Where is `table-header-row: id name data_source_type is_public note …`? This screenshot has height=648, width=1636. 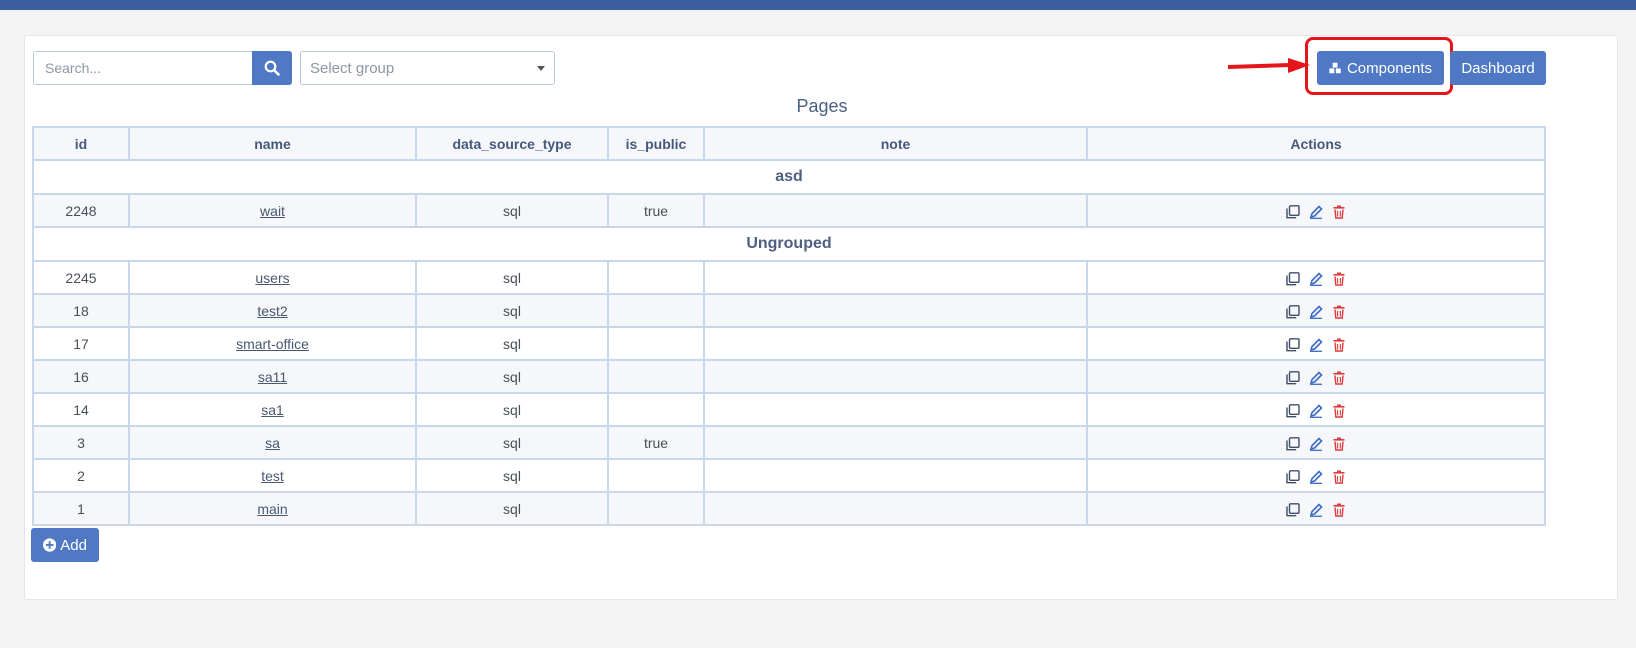
table-header-row: id name data_source_type is_public note … is located at coordinates (789, 143).